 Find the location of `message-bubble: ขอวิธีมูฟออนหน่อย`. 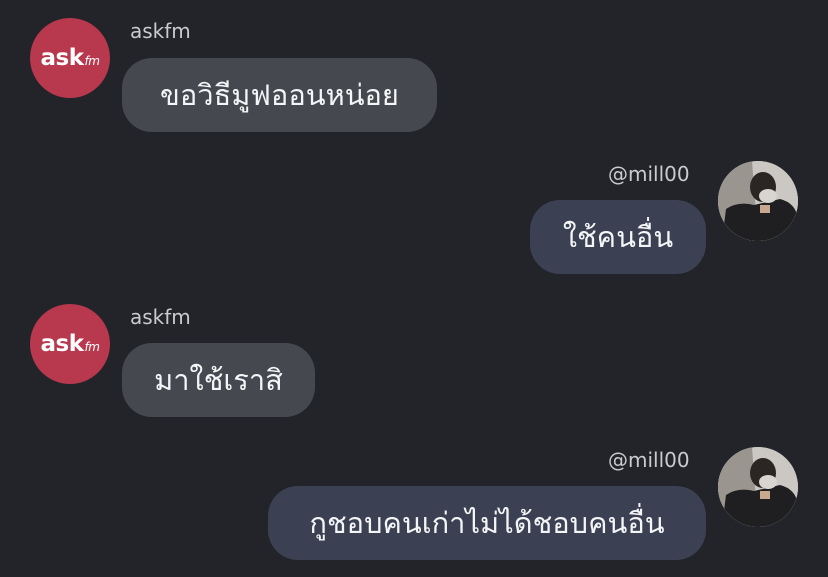

message-bubble: ขอวิธีมูฟออนหน่อย is located at coordinates (279, 95).